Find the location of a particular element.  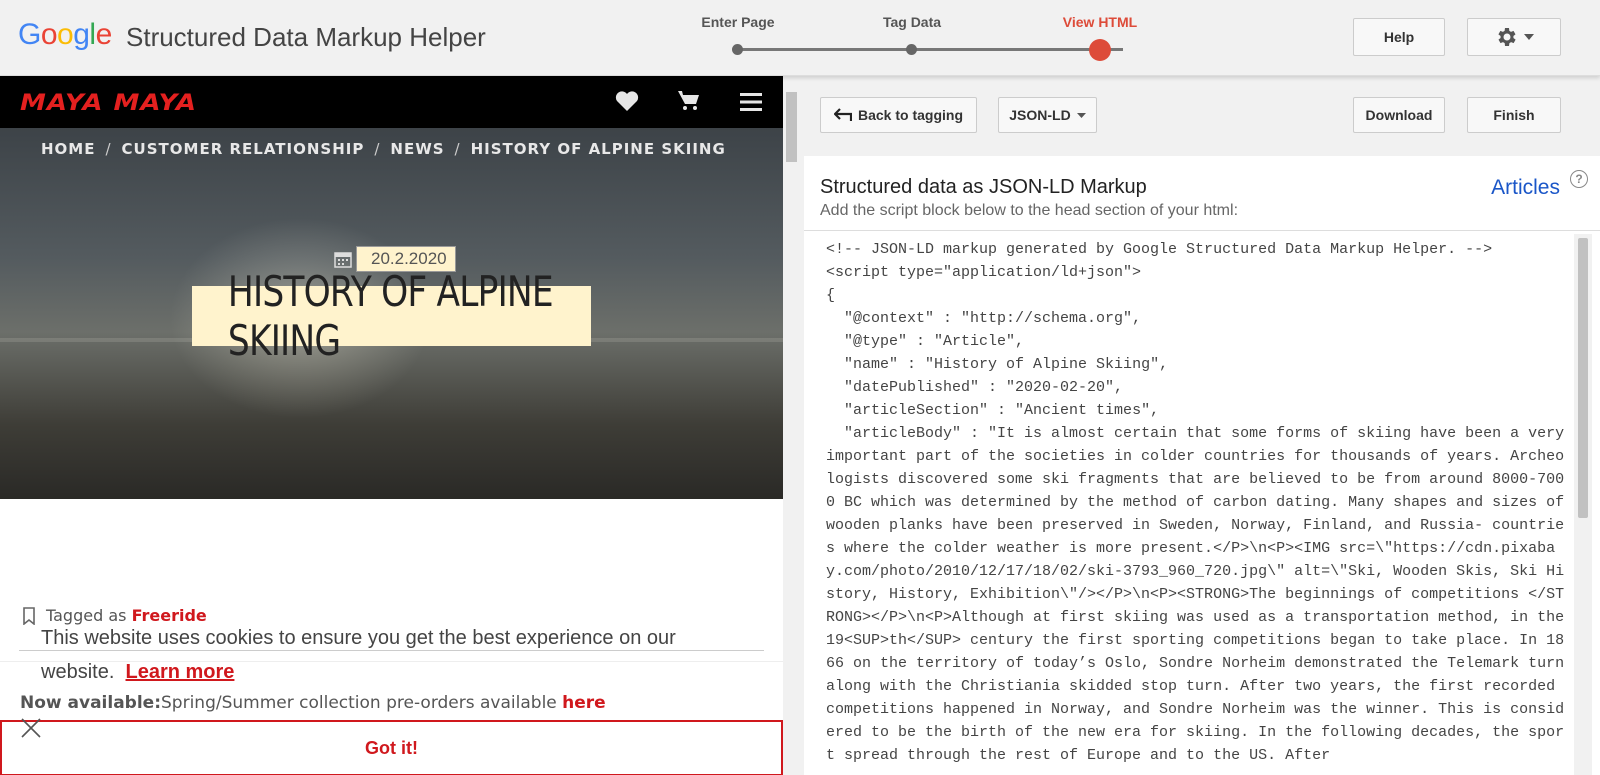

preview-scrollbar is located at coordinates (791, 425).